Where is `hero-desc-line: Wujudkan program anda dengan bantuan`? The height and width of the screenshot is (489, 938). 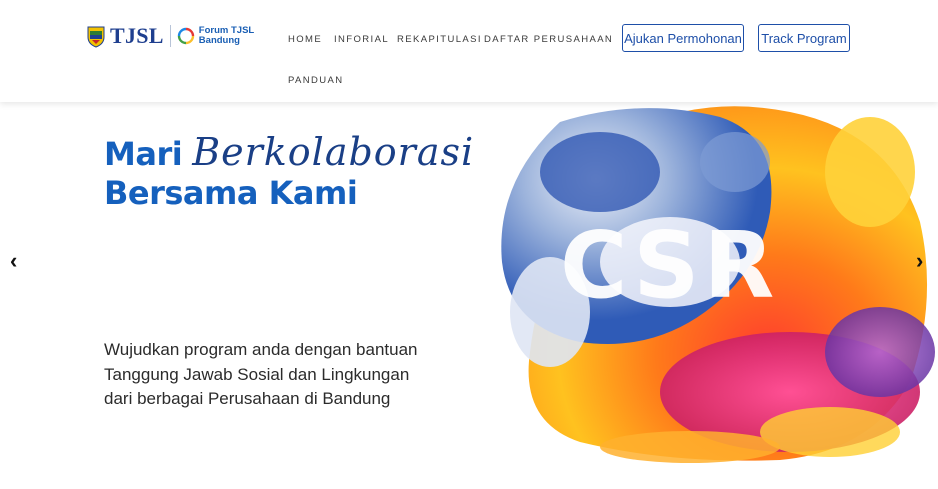 hero-desc-line: Wujudkan program anda dengan bantuan is located at coordinates (261, 349).